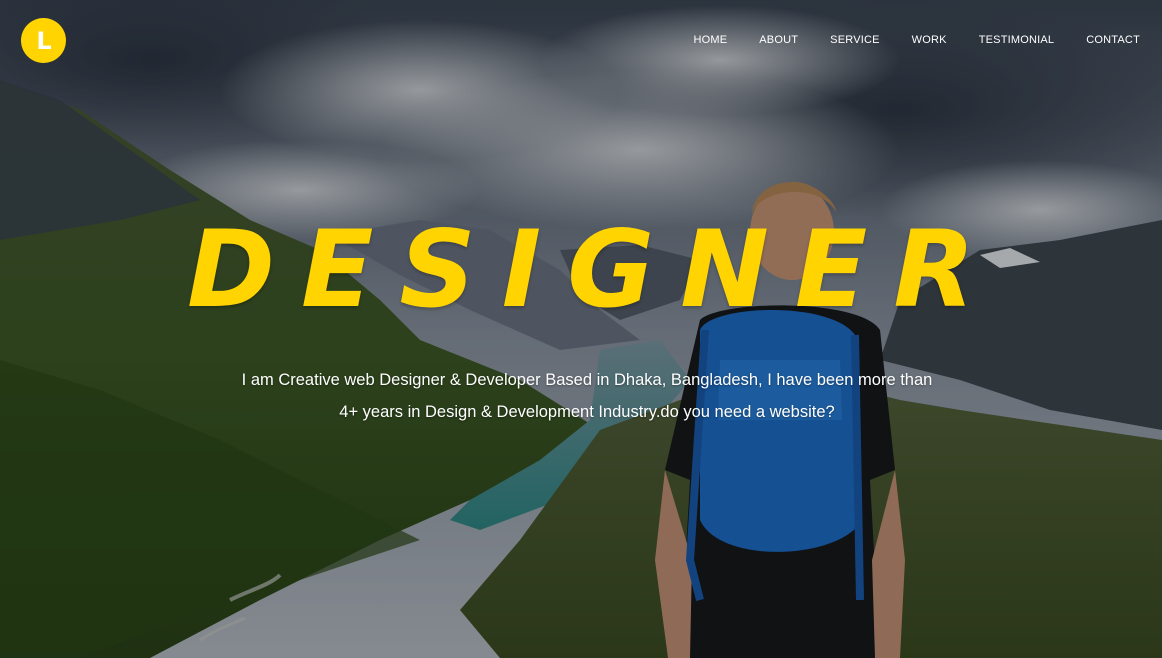  I want to click on logo: L, so click(43, 40).